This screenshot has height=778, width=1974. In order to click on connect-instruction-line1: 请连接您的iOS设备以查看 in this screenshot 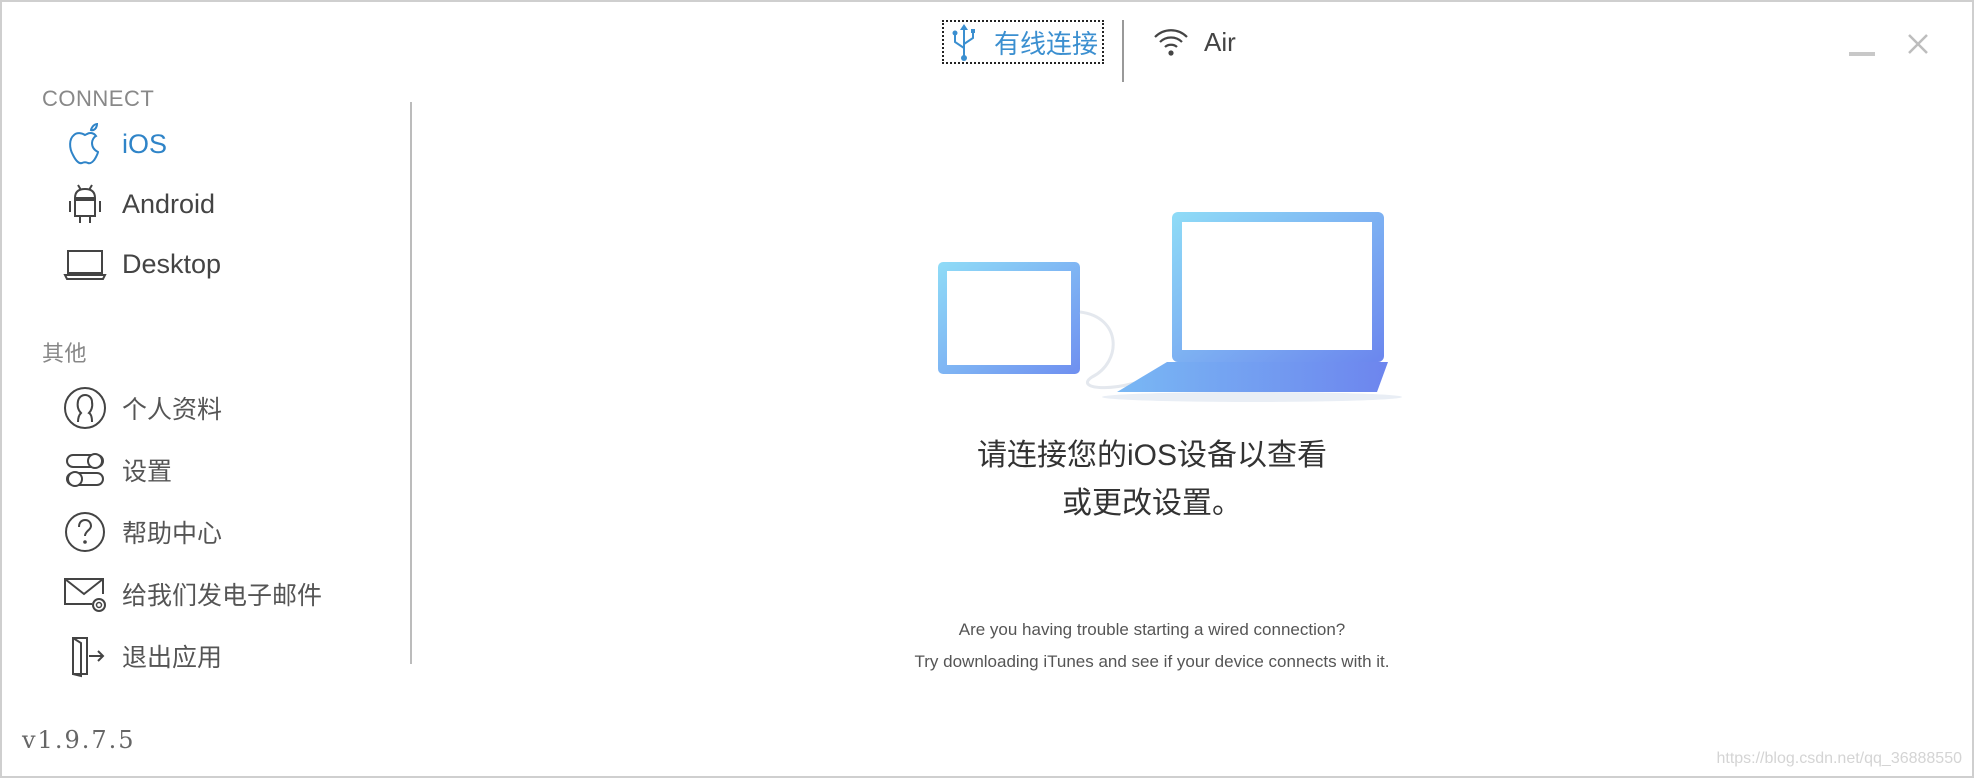, I will do `click(1151, 455)`.